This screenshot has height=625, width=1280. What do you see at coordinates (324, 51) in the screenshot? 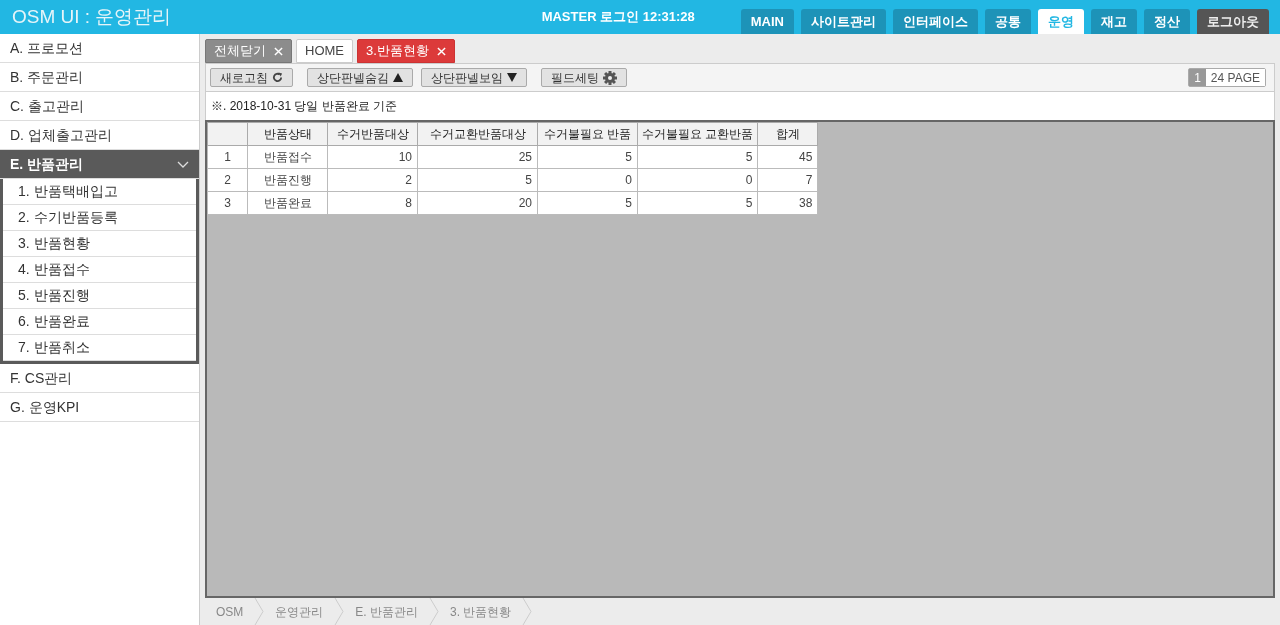
I see `page-tab: HOME` at bounding box center [324, 51].